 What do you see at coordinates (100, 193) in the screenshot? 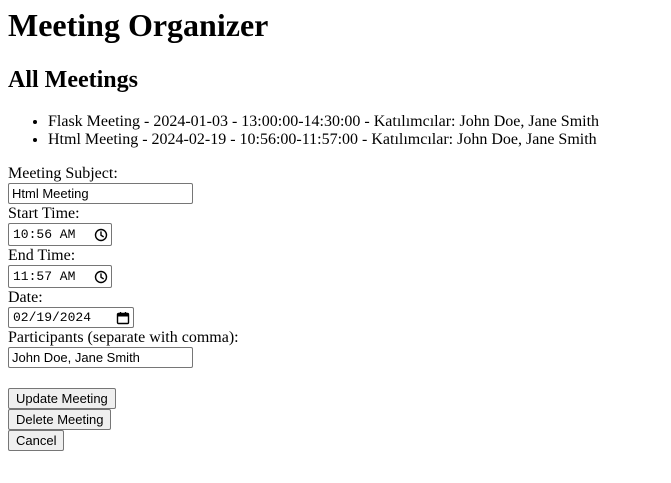
I see `subject-input` at bounding box center [100, 193].